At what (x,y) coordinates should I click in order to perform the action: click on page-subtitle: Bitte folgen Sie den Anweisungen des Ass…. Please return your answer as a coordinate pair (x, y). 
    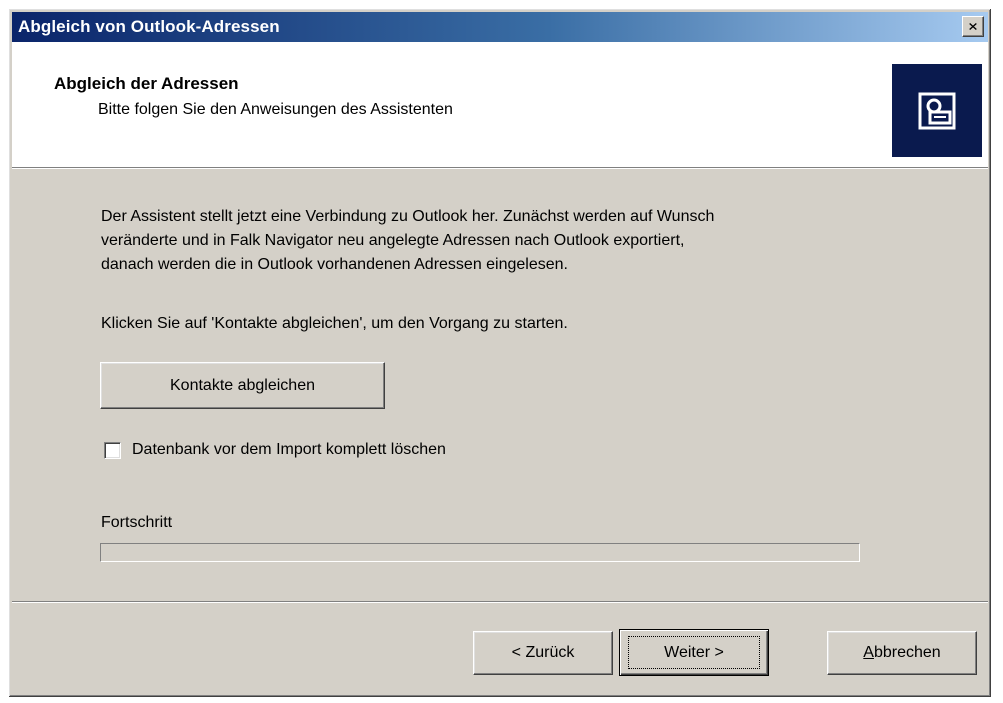
    Looking at the image, I should click on (275, 109).